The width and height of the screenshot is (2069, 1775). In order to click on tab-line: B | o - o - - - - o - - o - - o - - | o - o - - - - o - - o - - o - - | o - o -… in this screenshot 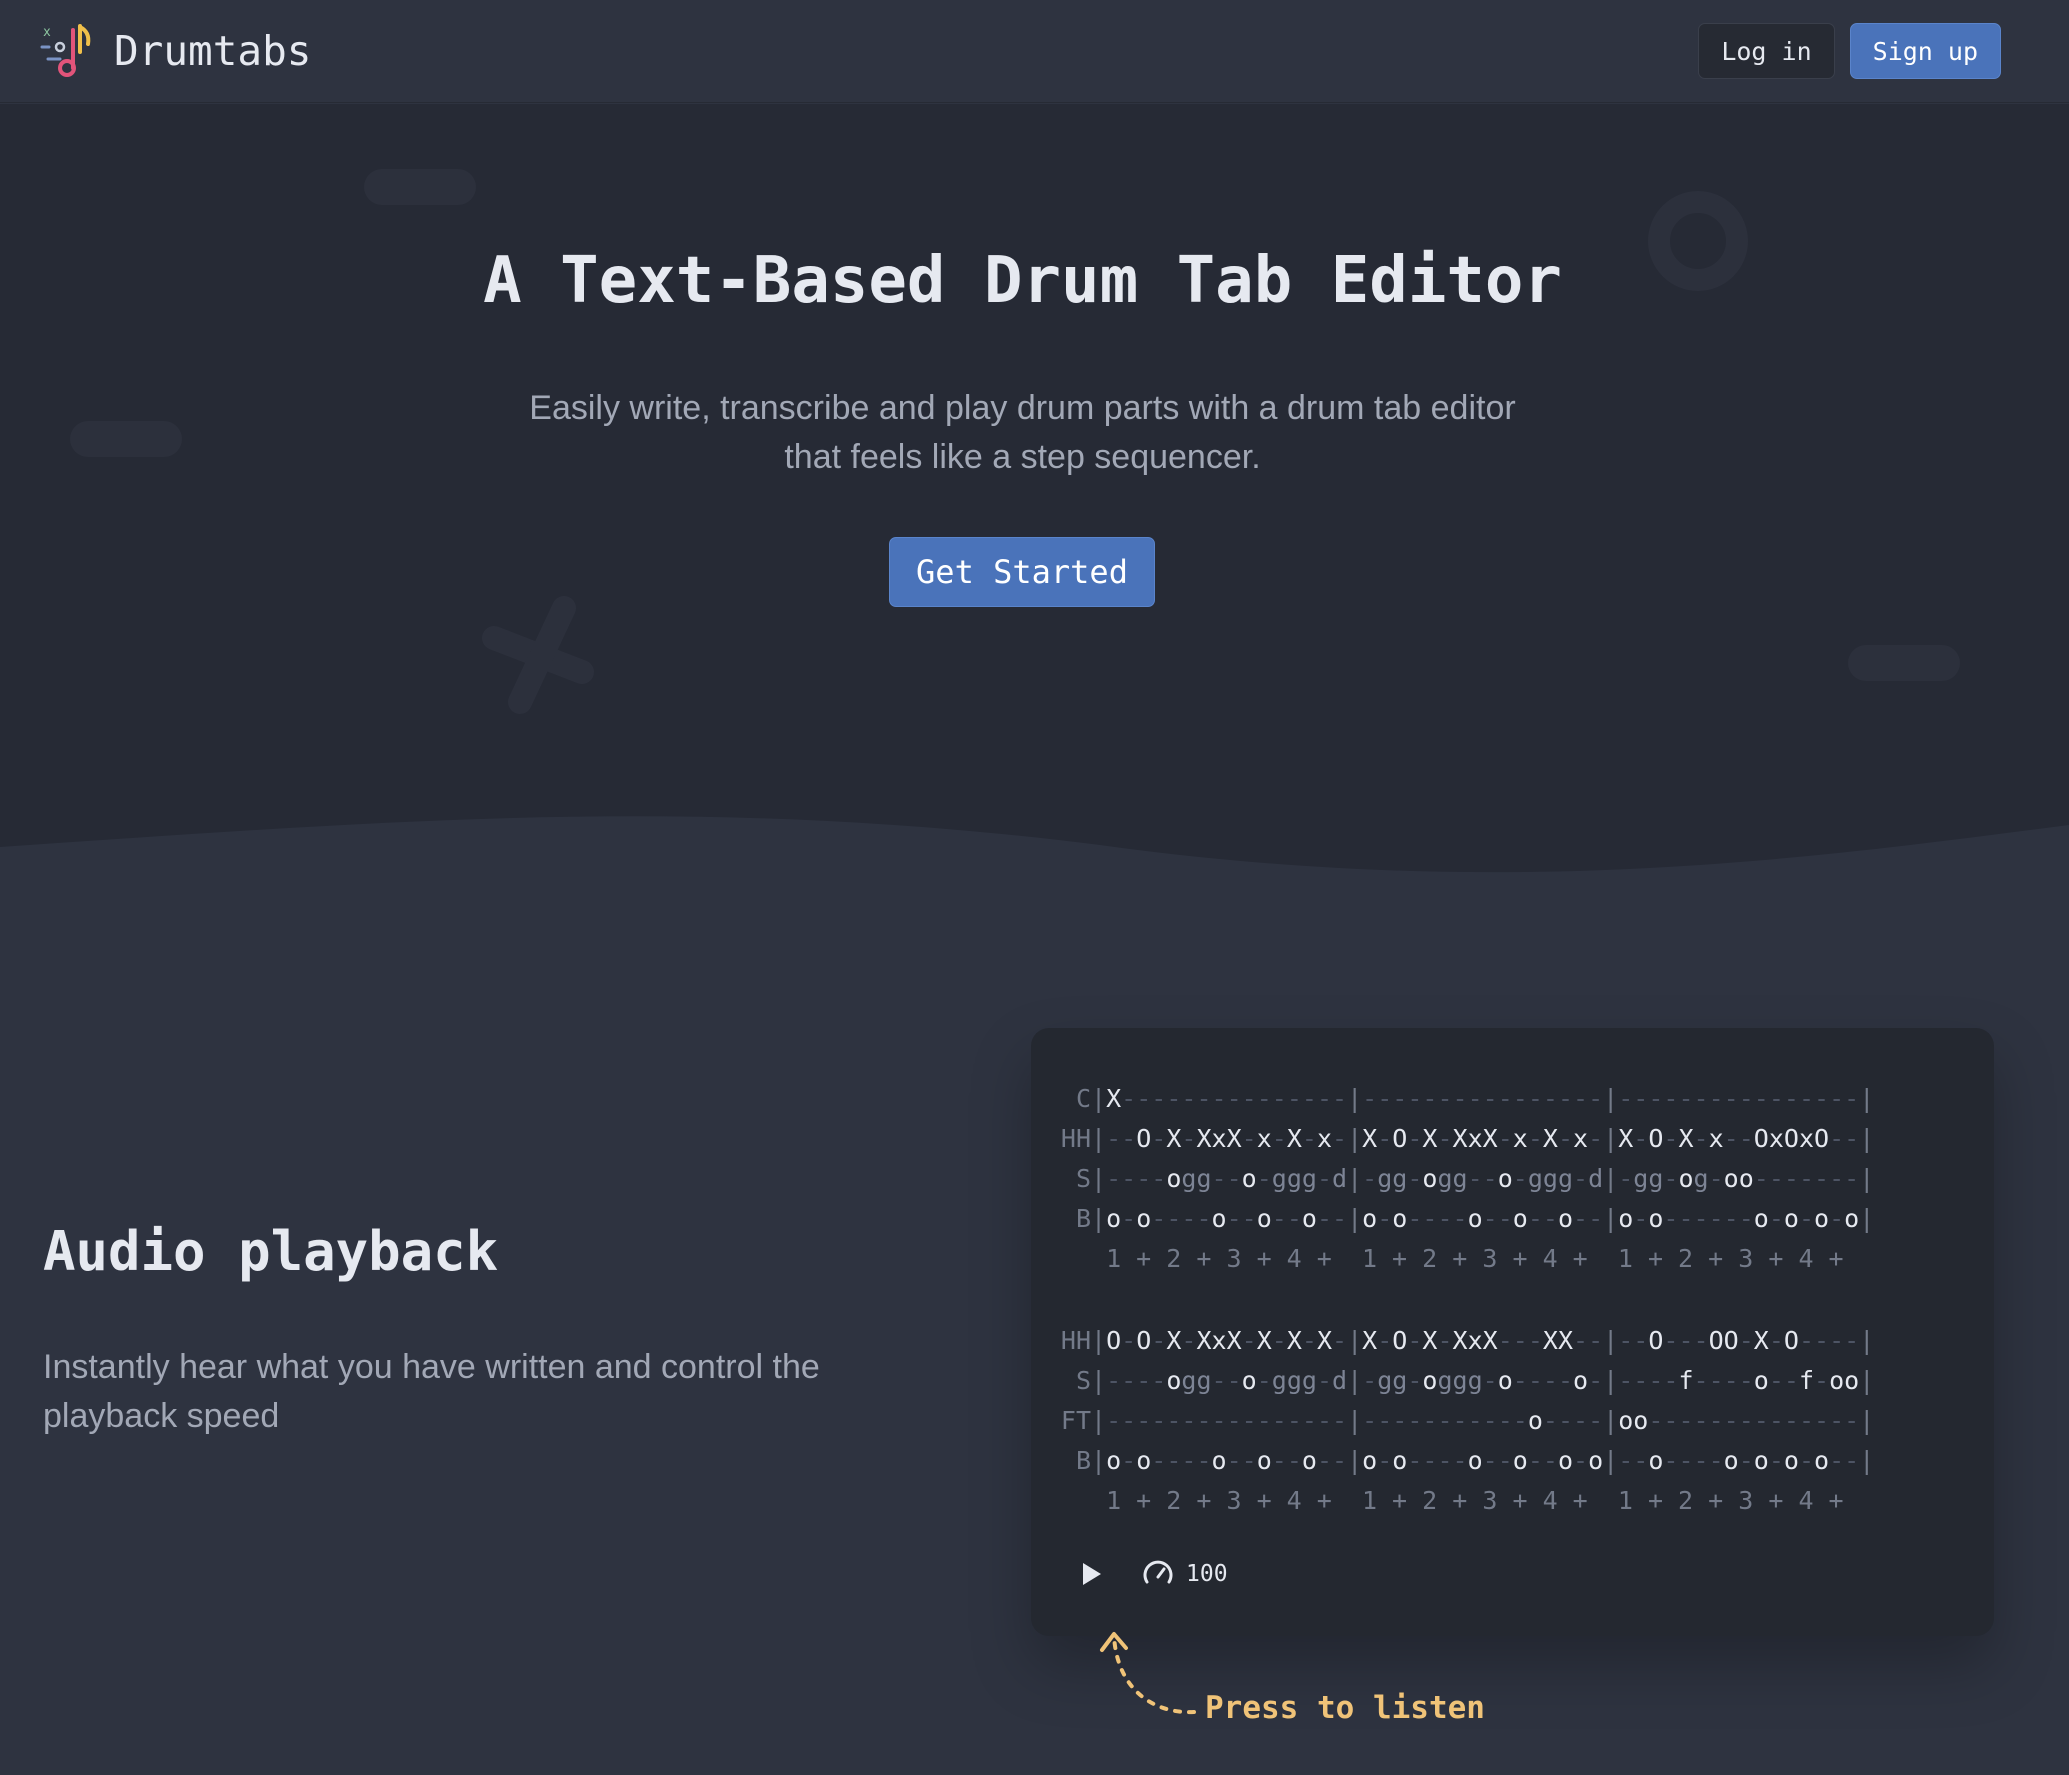, I will do `click(1463, 1218)`.